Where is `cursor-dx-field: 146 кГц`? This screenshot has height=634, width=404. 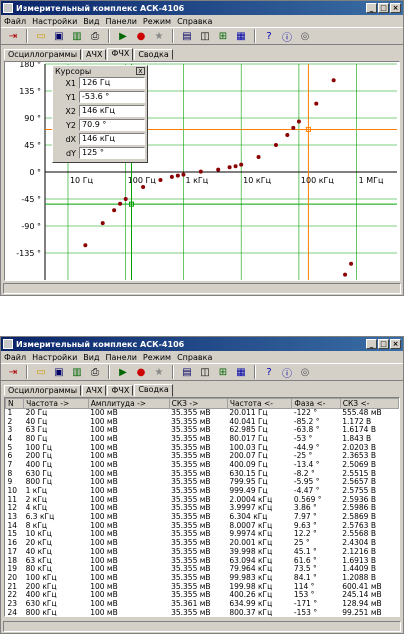
cursor-dx-field: 146 кГц is located at coordinates (112, 139).